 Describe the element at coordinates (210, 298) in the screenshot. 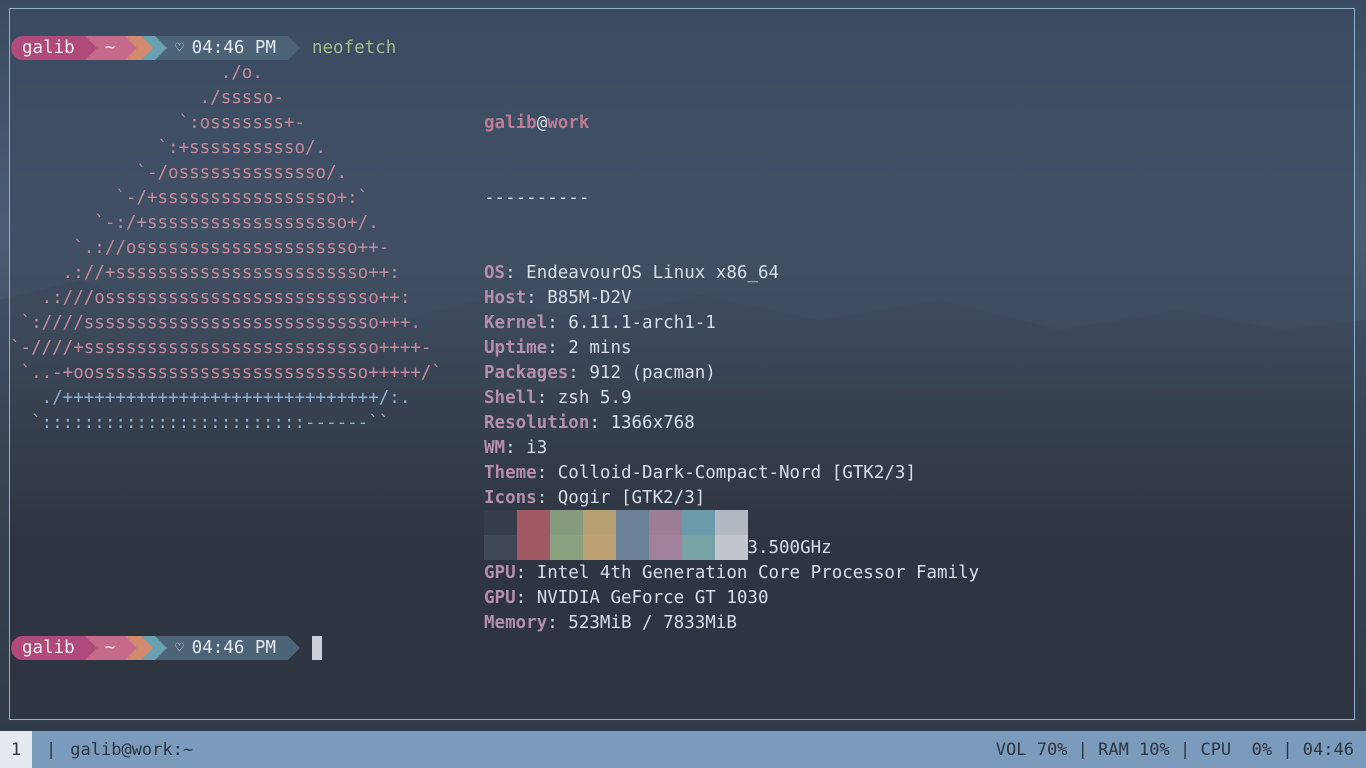

I see `logo-line: .:///ossssssssssssssssssssssssso++:` at that location.